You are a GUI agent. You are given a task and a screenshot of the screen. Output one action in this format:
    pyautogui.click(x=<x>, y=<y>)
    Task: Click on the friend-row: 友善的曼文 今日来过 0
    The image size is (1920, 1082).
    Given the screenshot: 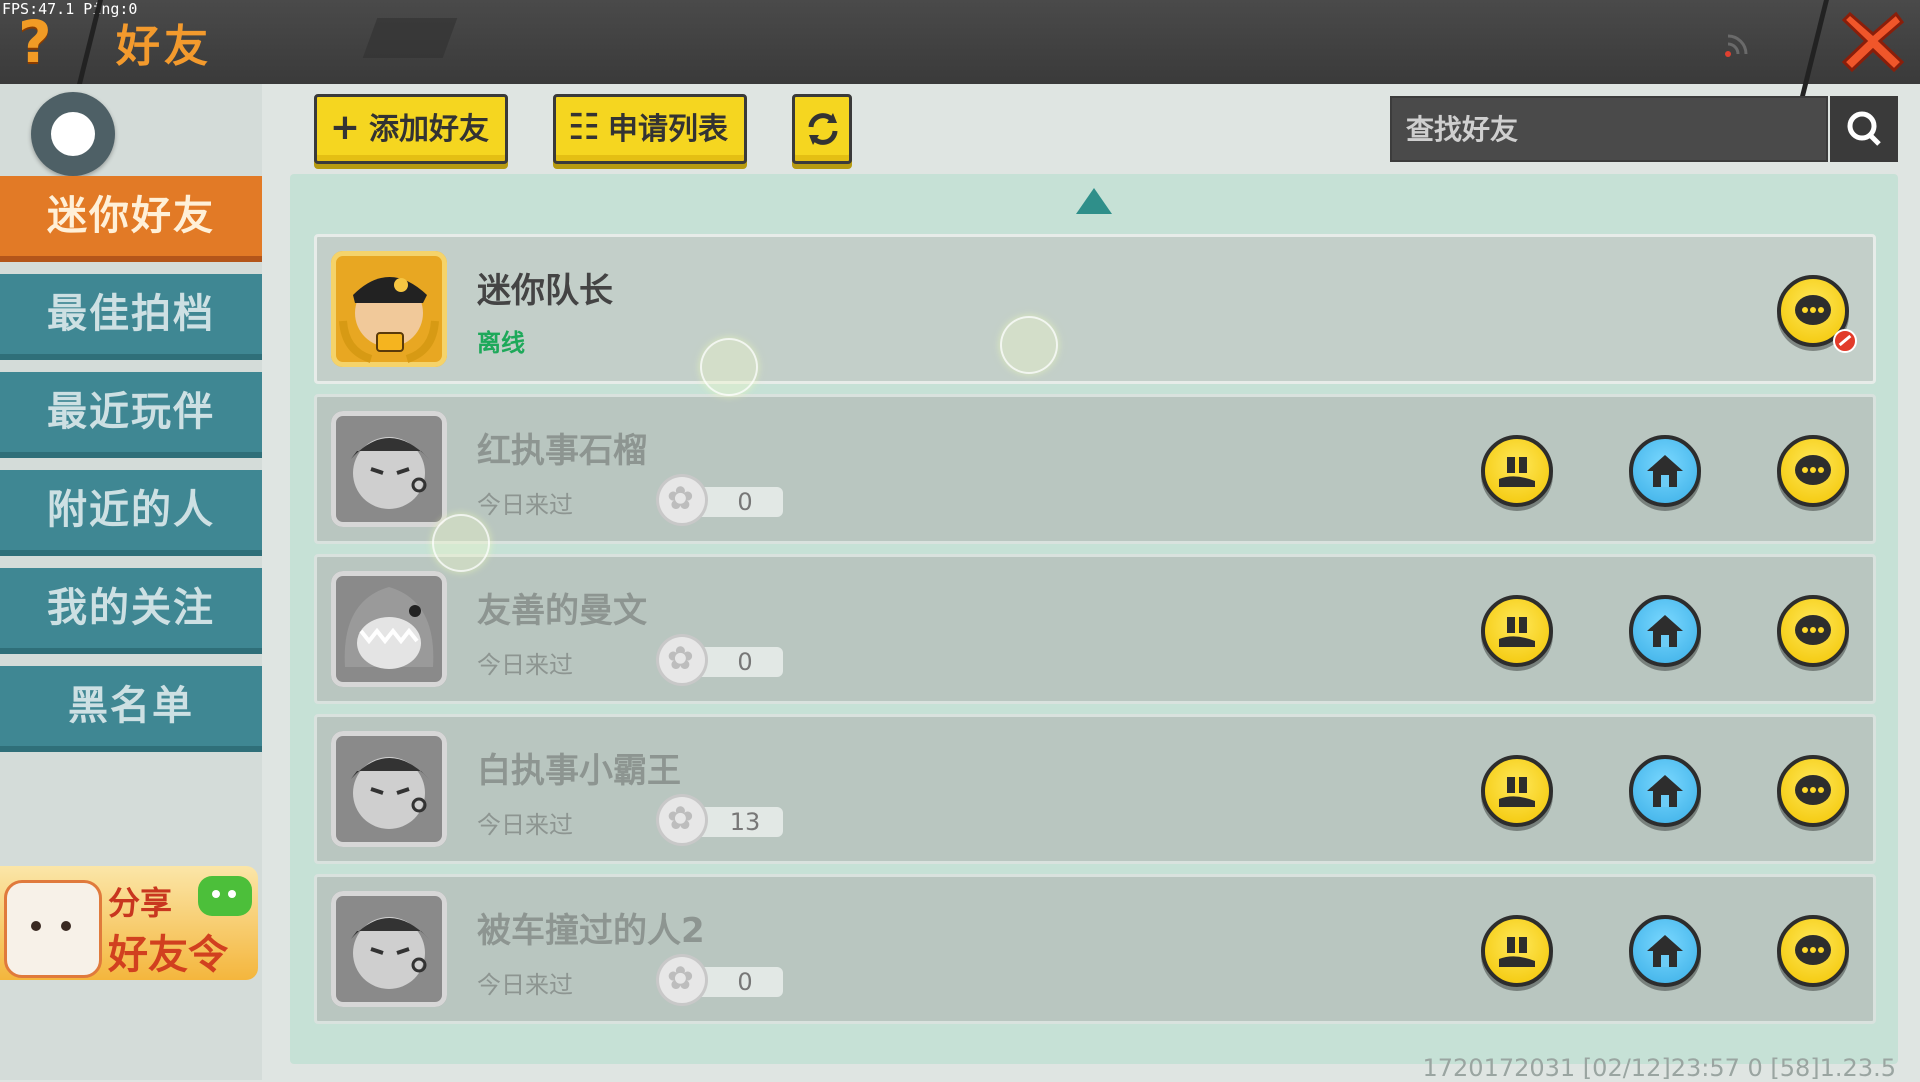 What is the action you would take?
    pyautogui.click(x=1095, y=629)
    